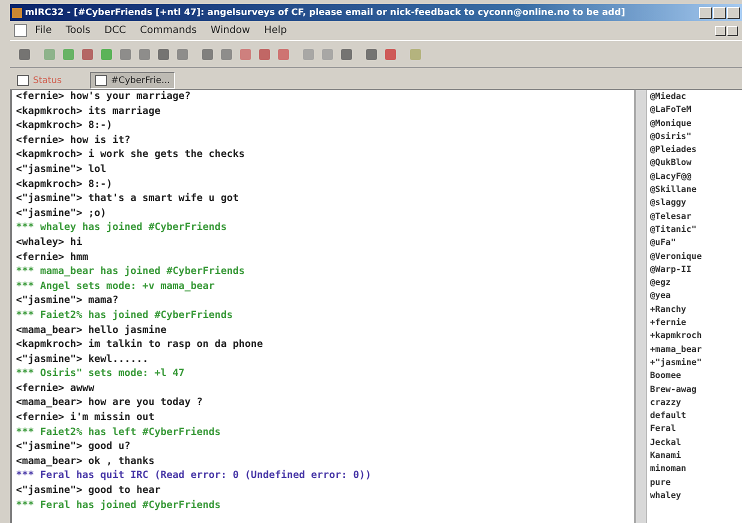 The width and height of the screenshot is (742, 523). I want to click on nick-item: +mama_bear, so click(696, 350).